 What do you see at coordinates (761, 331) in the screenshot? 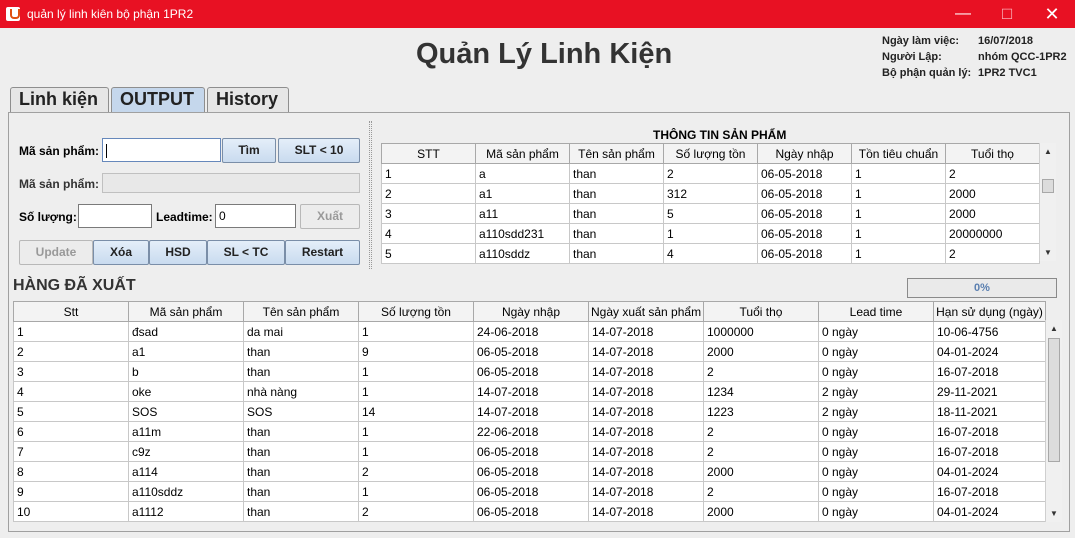
I see `exported-goods-cell: 1000000` at bounding box center [761, 331].